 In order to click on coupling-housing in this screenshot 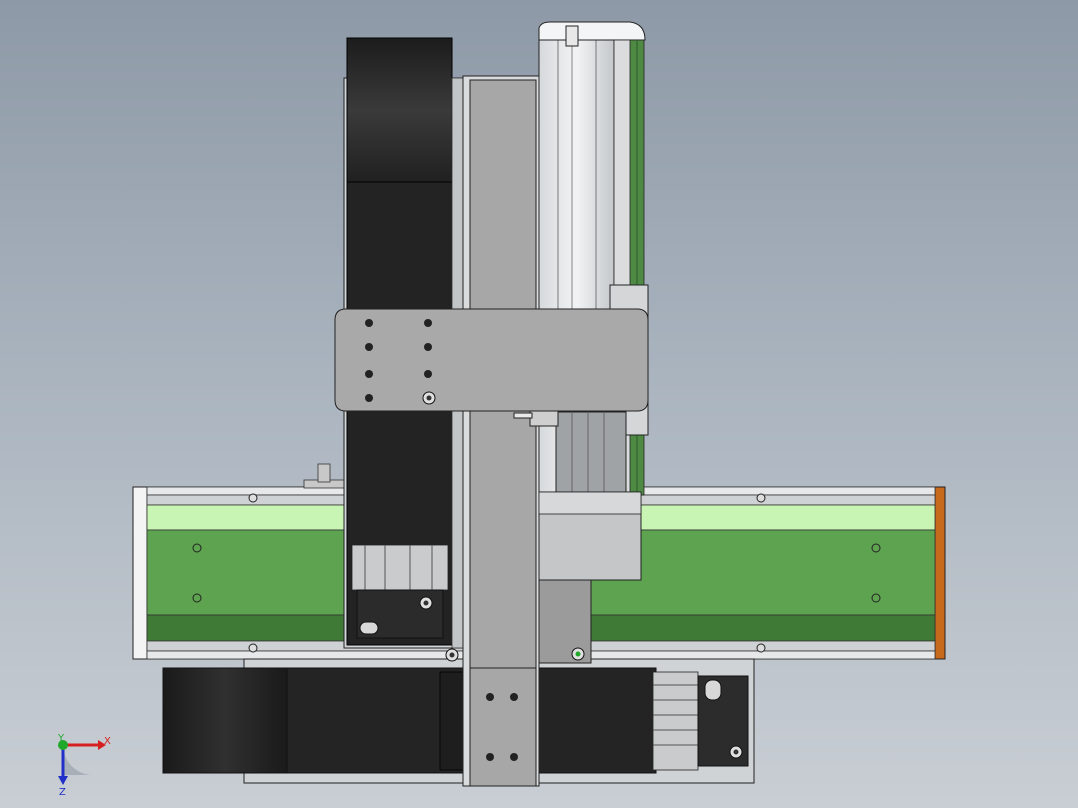, I will do `click(675, 721)`.